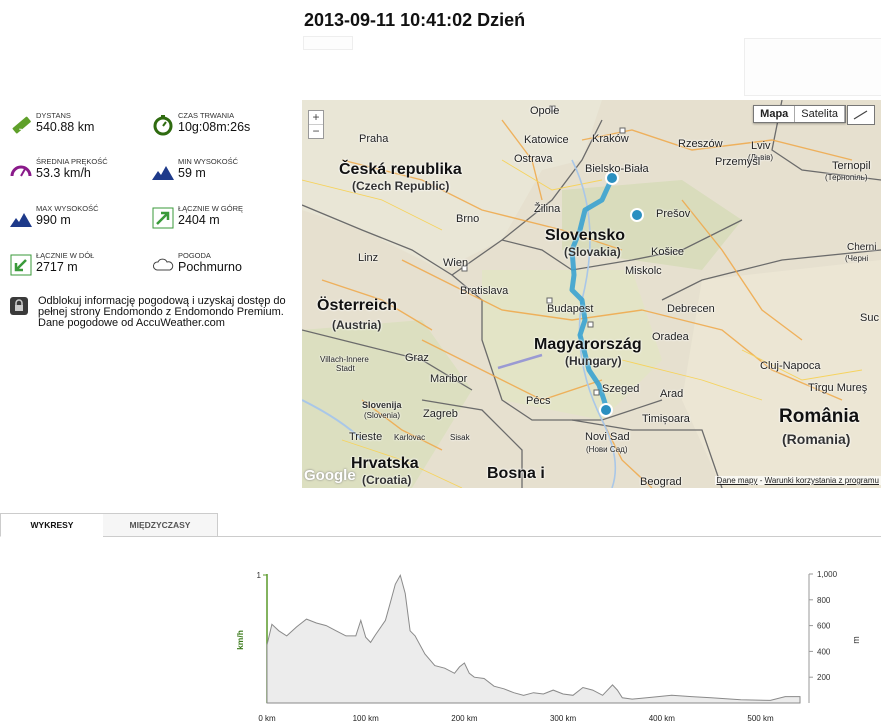  What do you see at coordinates (861, 115) in the screenshot?
I see `fullscreen-button` at bounding box center [861, 115].